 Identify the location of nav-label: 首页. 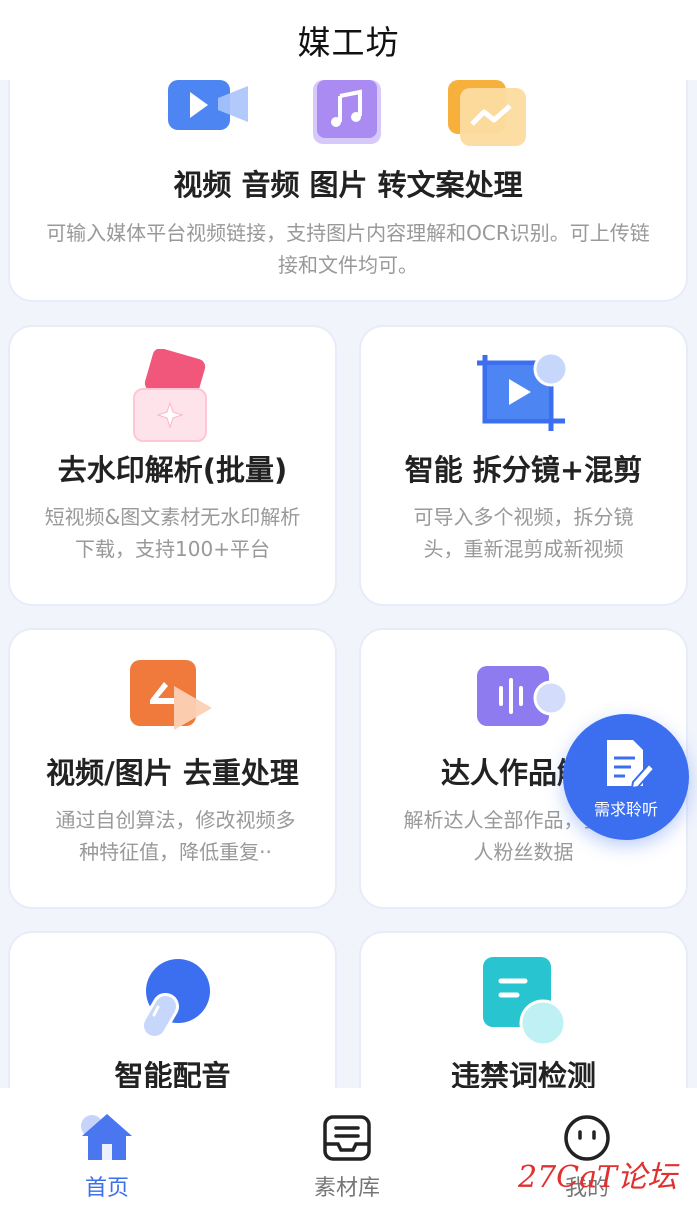
(106, 1188).